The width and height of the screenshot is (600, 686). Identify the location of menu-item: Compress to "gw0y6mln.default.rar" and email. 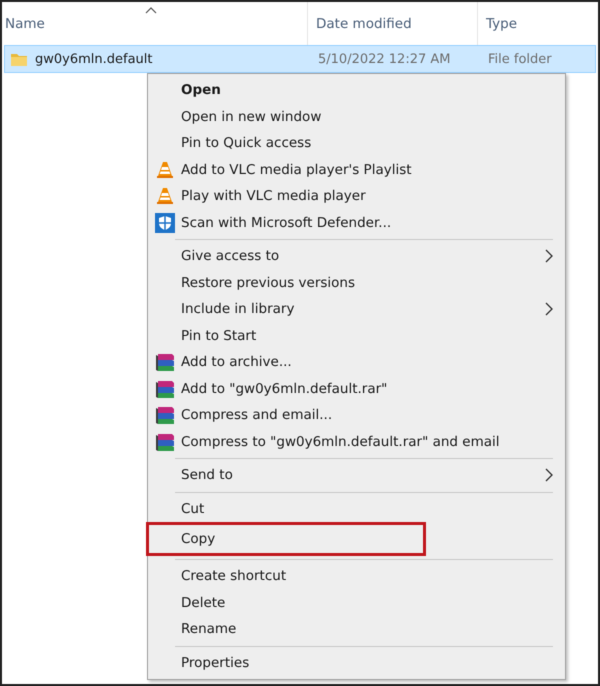
(356, 441).